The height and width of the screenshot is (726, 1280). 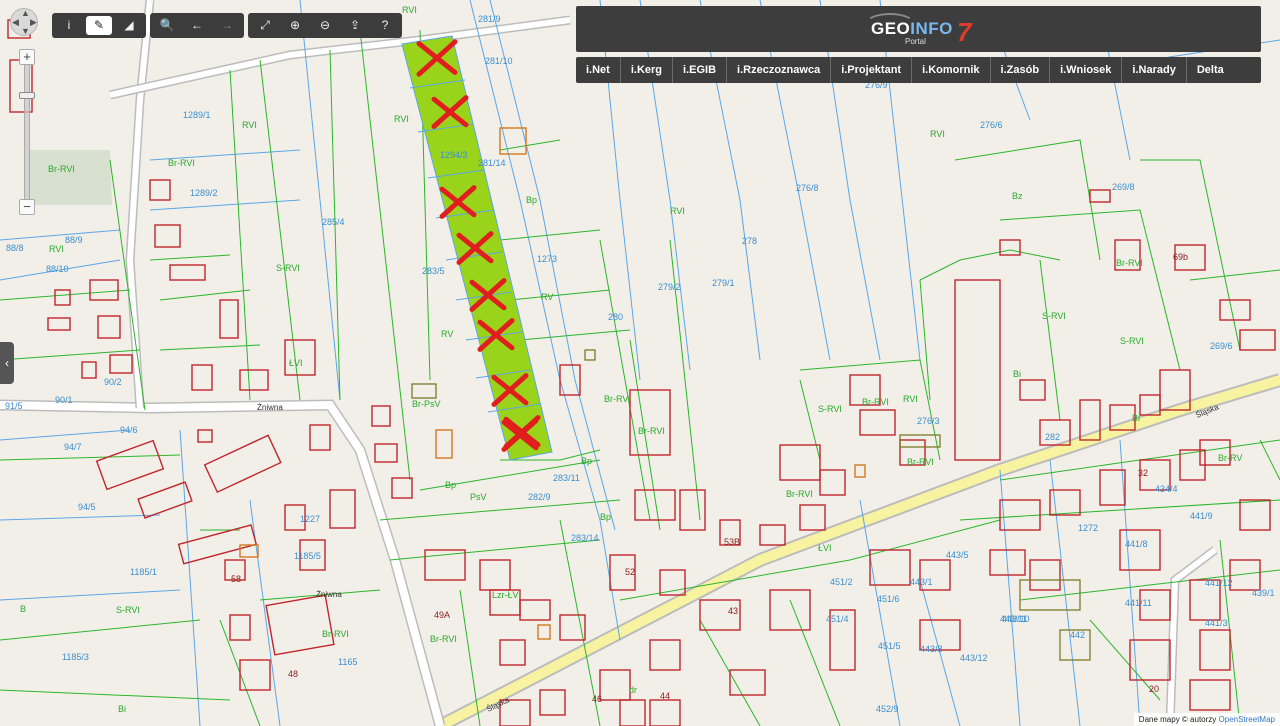 What do you see at coordinates (27, 57) in the screenshot?
I see `zoom-in-button: +` at bounding box center [27, 57].